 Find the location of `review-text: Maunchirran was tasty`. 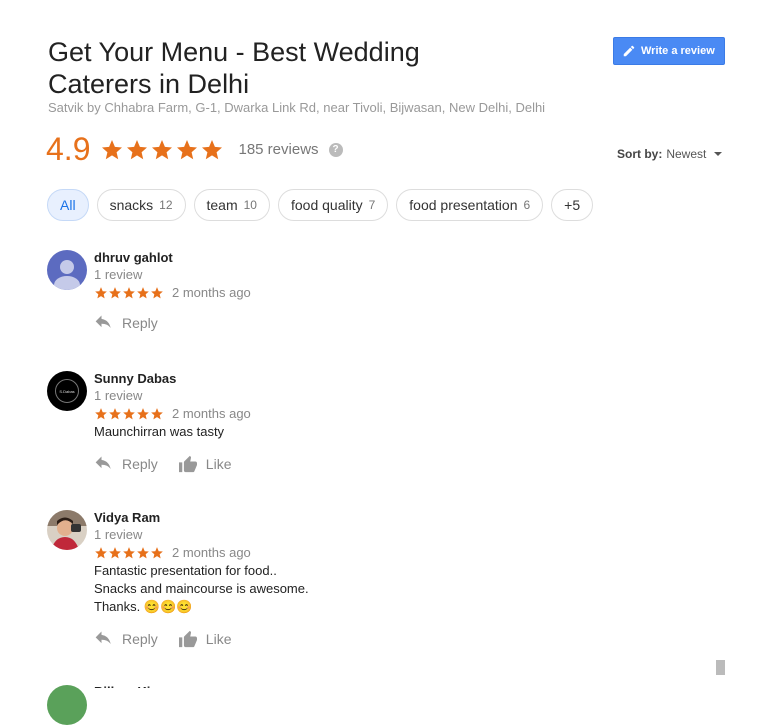

review-text: Maunchirran was tasty is located at coordinates (159, 431).